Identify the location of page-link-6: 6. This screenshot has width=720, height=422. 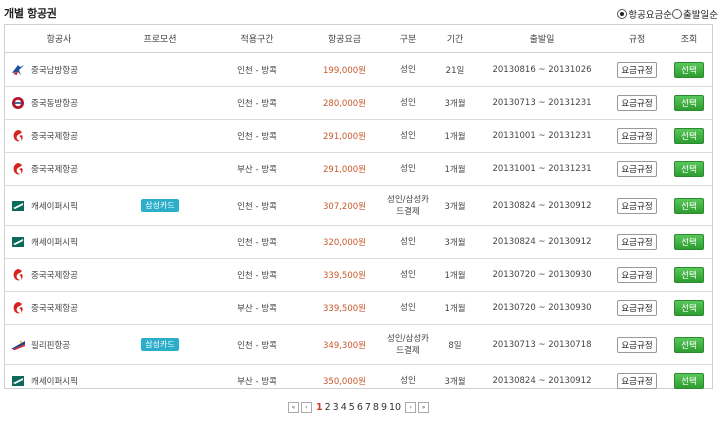
(360, 407).